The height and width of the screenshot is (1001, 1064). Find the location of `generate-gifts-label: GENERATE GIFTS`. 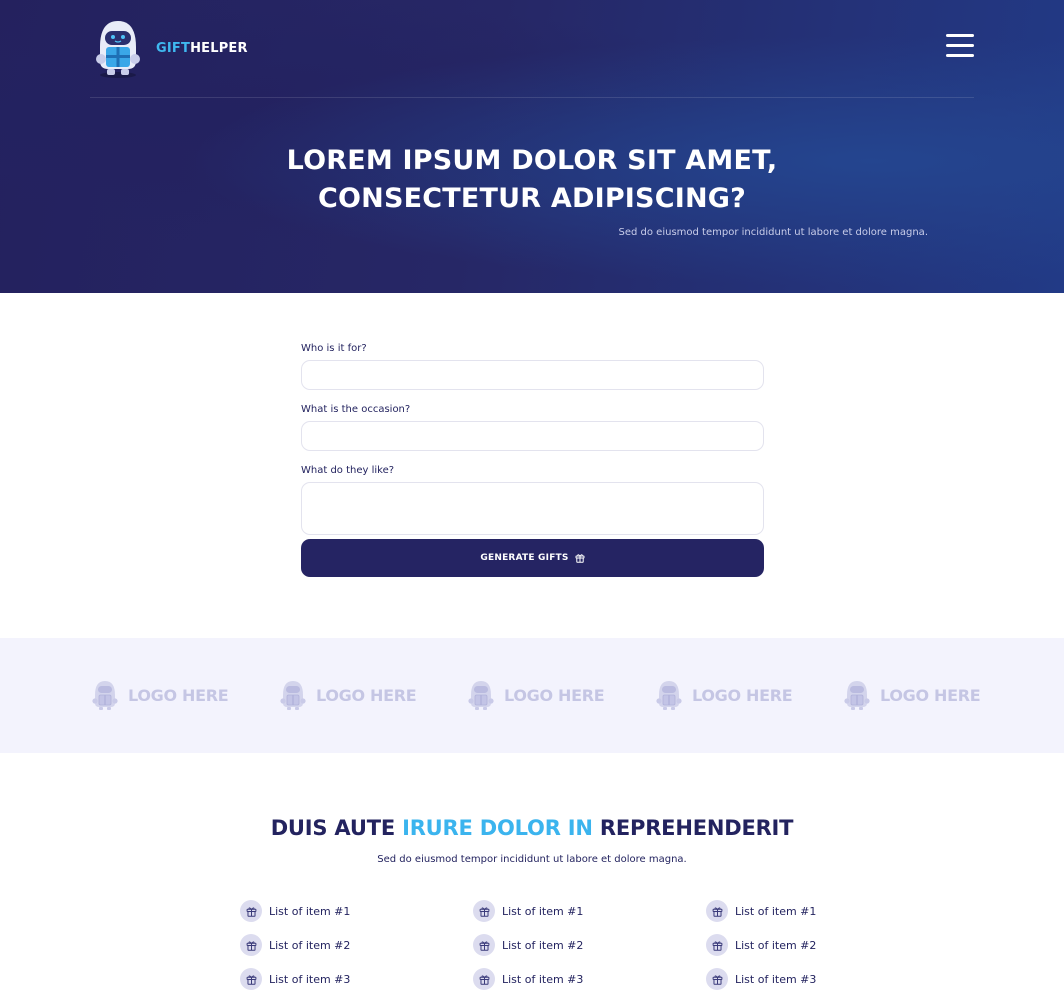

generate-gifts-label: GENERATE GIFTS is located at coordinates (524, 558).